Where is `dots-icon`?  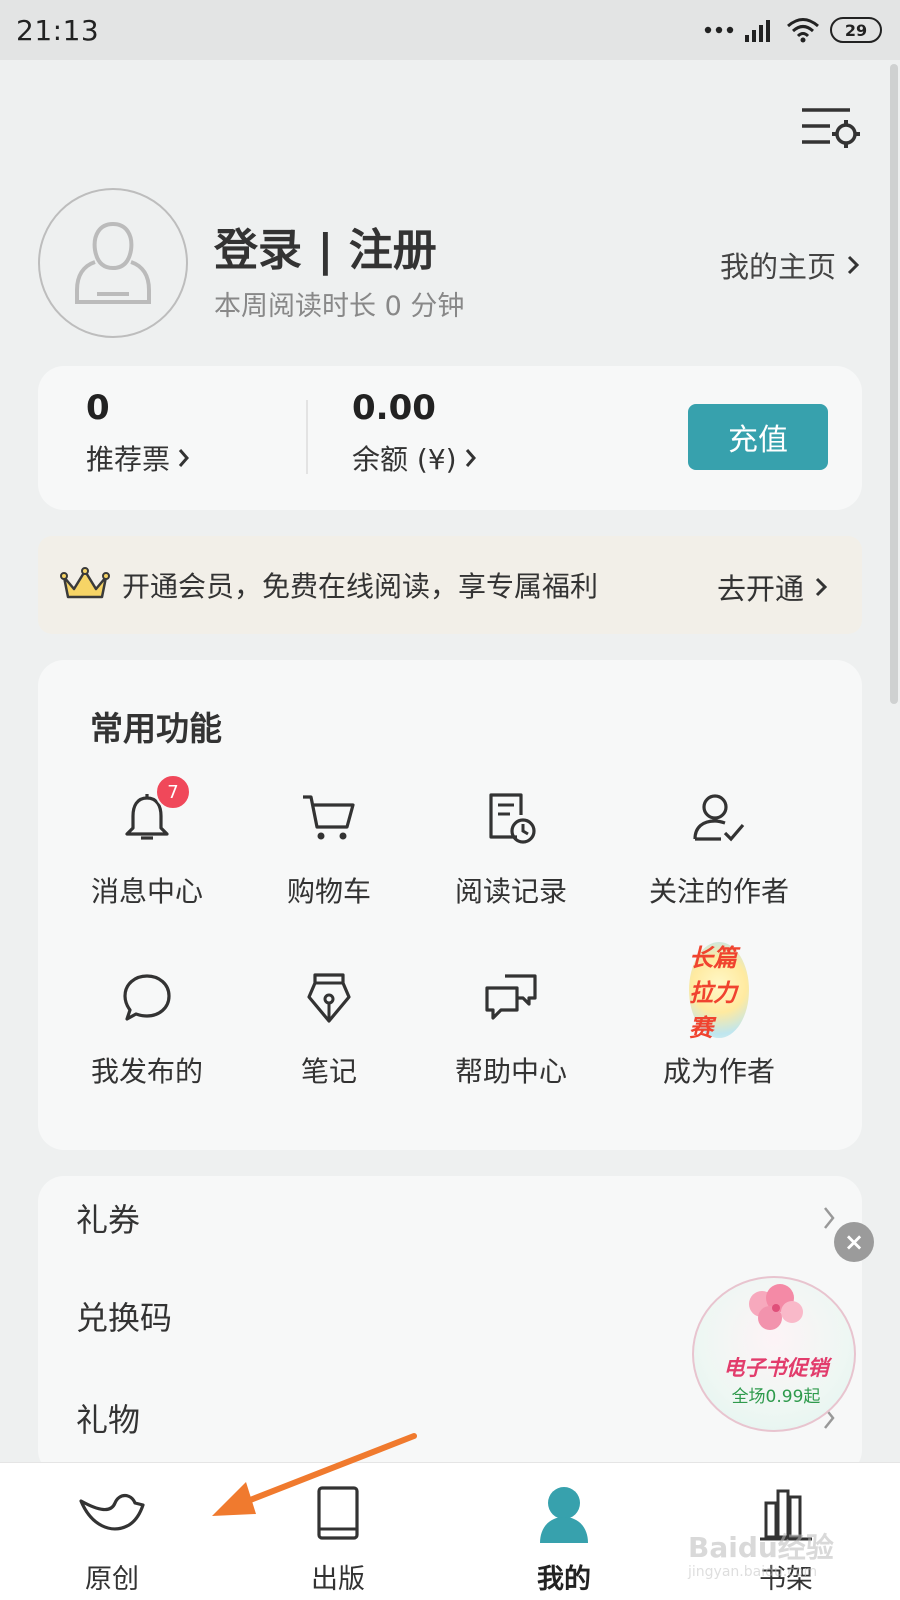
dots-icon is located at coordinates (719, 30).